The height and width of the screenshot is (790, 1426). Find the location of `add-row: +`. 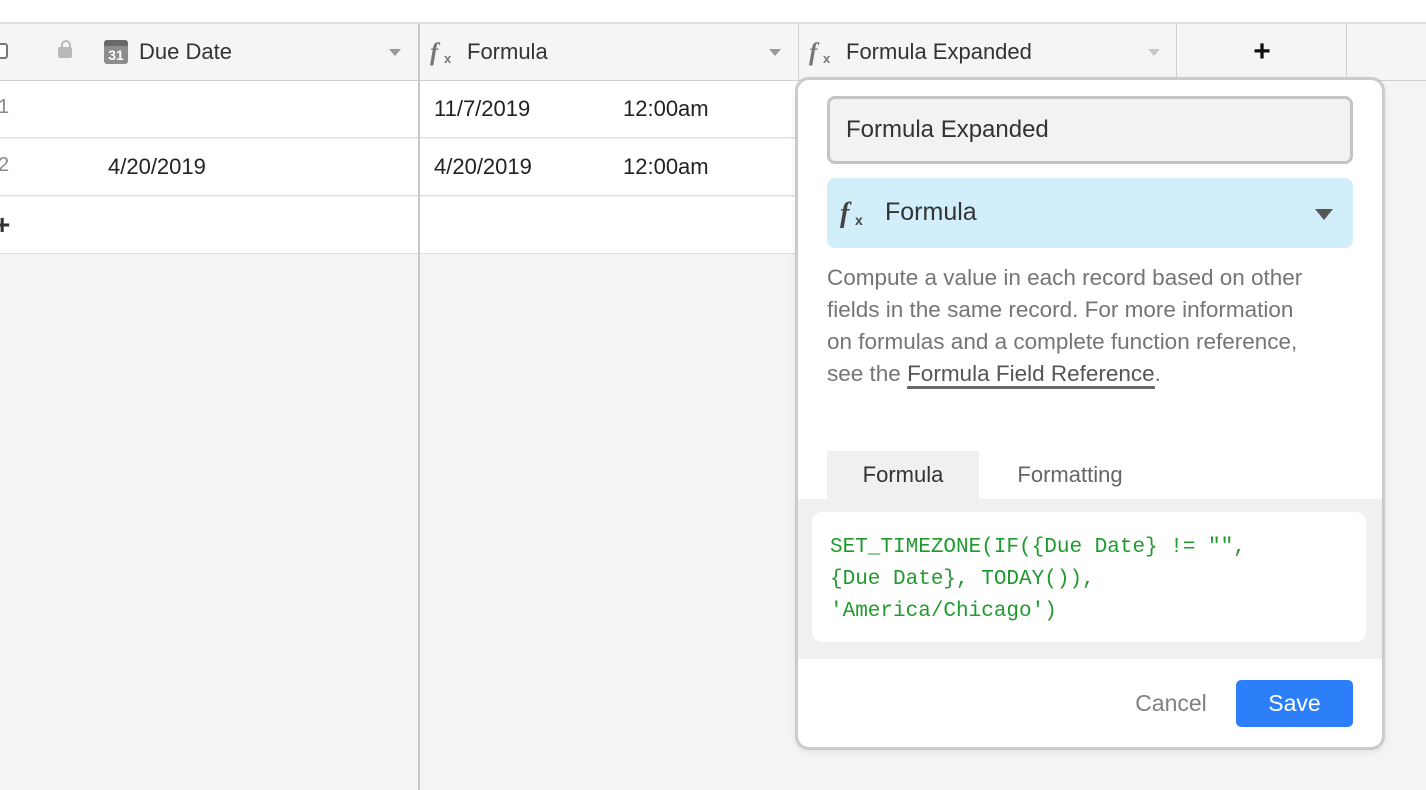

add-row: + is located at coordinates (400, 225).